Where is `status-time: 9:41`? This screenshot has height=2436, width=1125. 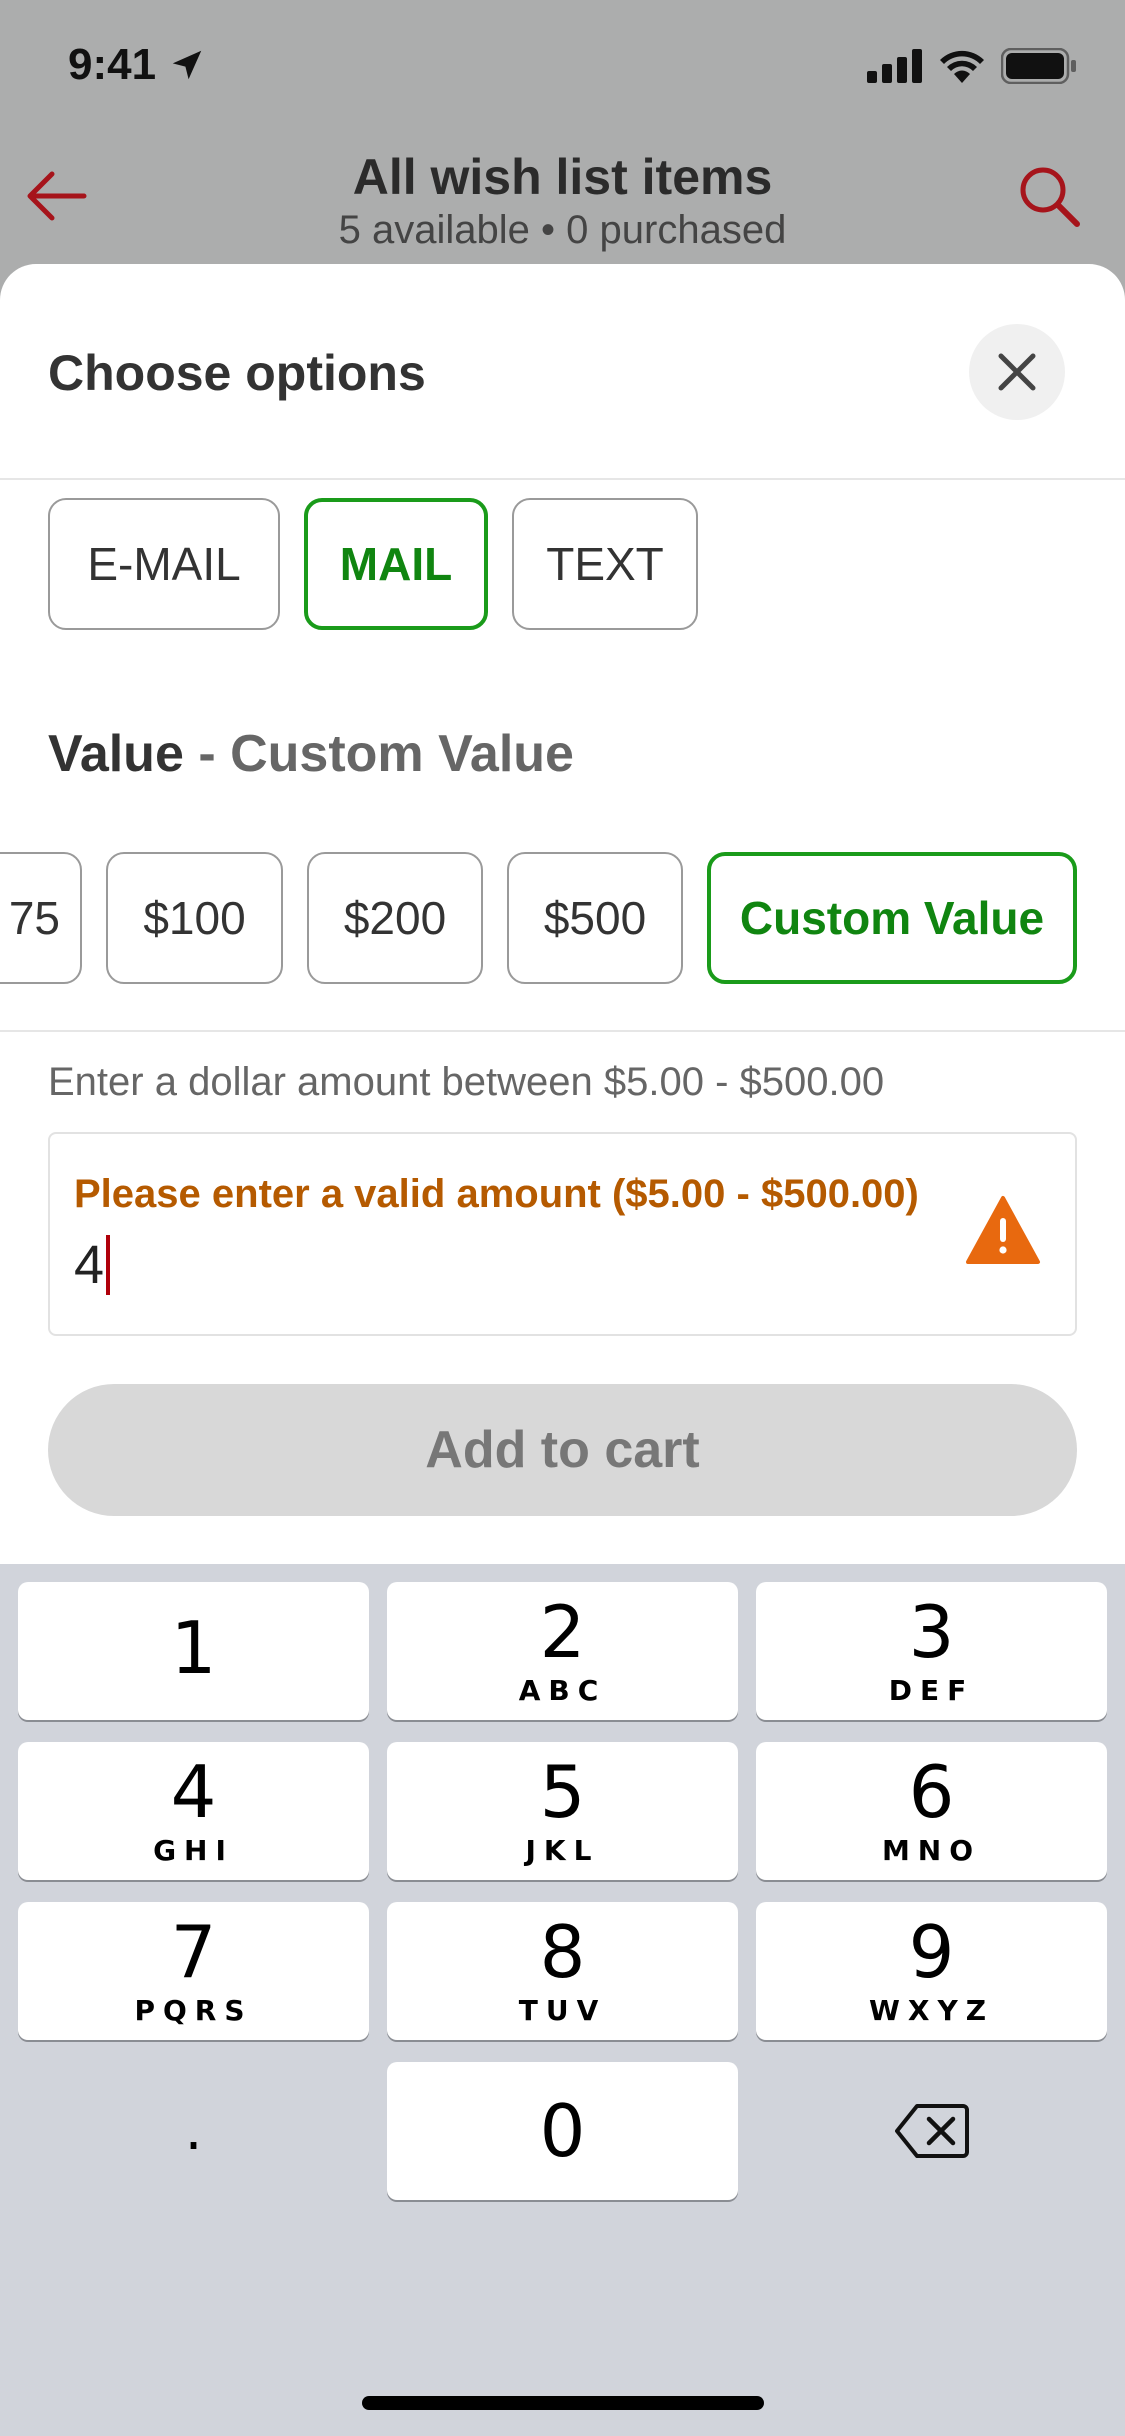 status-time: 9:41 is located at coordinates (137, 65).